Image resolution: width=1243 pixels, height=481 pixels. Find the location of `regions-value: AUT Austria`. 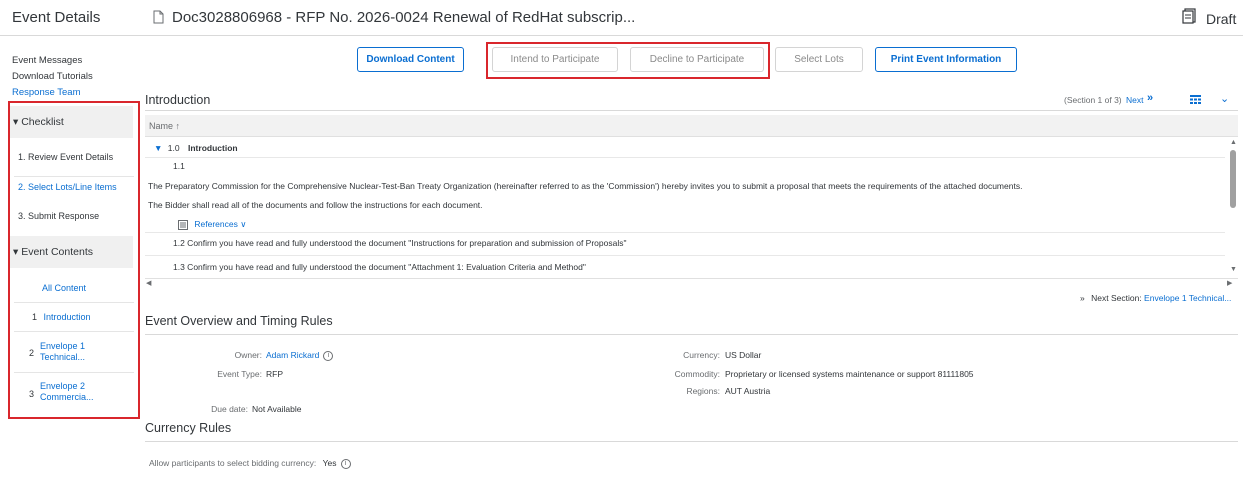

regions-value: AUT Austria is located at coordinates (748, 391).